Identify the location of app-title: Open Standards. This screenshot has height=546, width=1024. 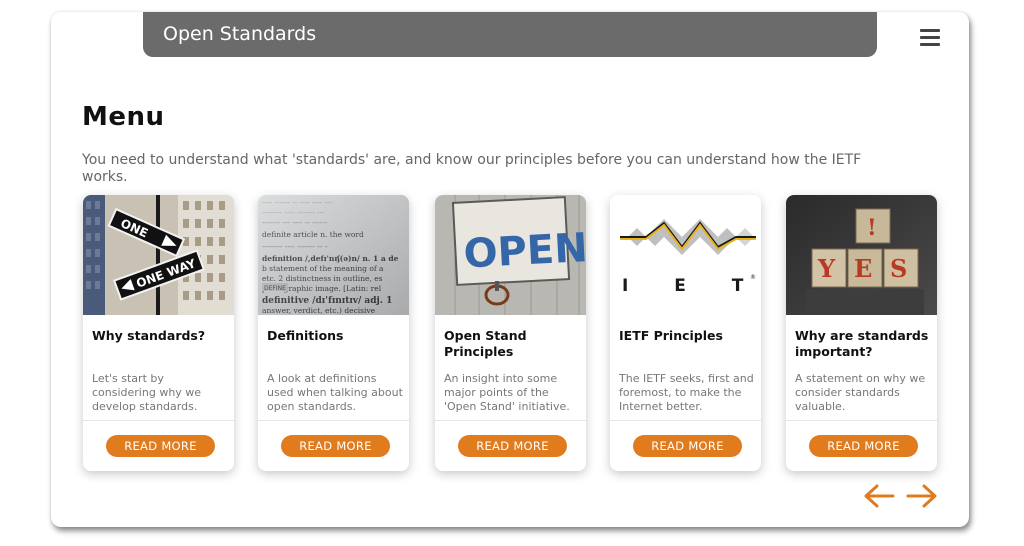
(240, 34).